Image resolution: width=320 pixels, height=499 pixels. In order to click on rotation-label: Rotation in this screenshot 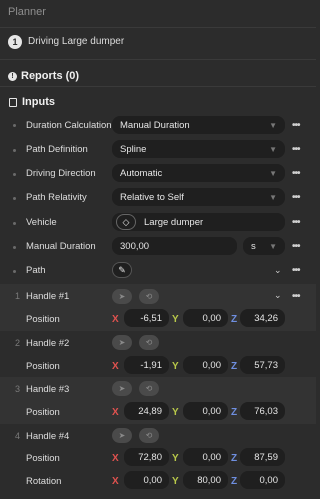, I will do `click(44, 481)`.